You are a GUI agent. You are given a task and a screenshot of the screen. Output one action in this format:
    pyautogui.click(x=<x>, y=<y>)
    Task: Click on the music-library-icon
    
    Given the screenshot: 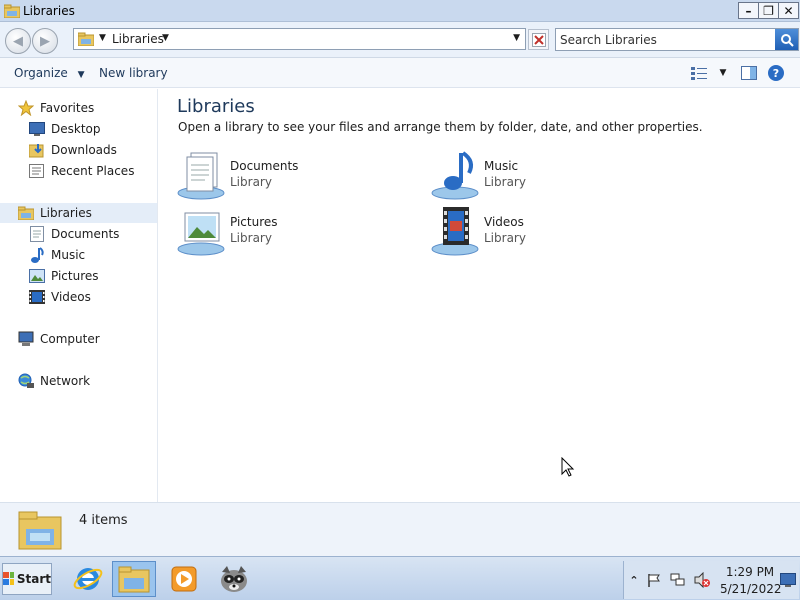 What is the action you would take?
    pyautogui.click(x=456, y=176)
    